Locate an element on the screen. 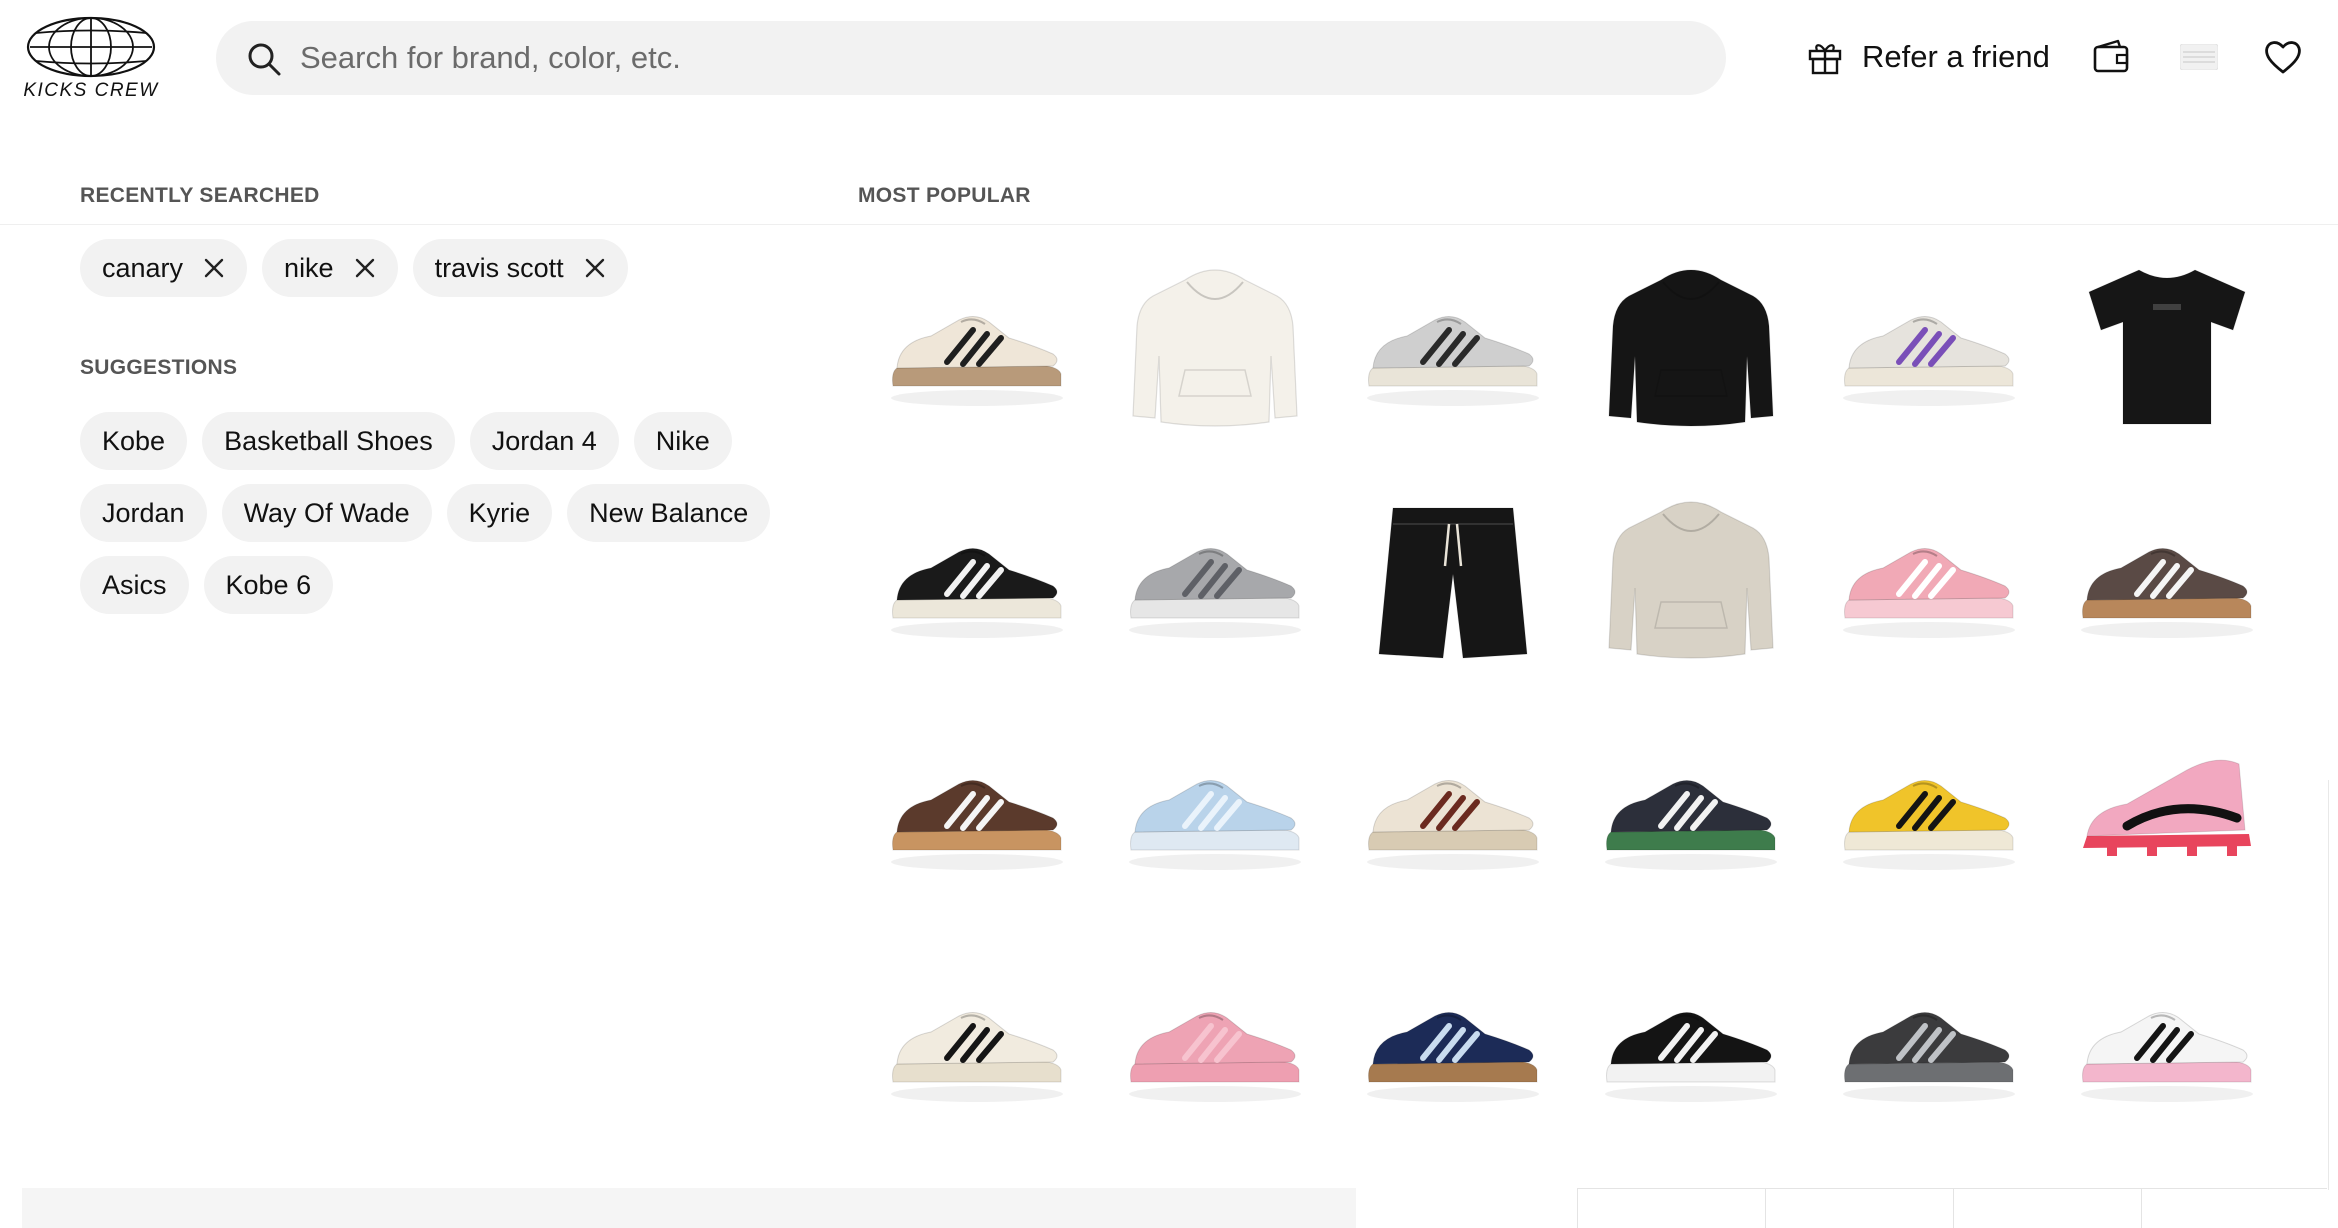 The image size is (2338, 1228). suggestion-chip: Nike is located at coordinates (682, 441).